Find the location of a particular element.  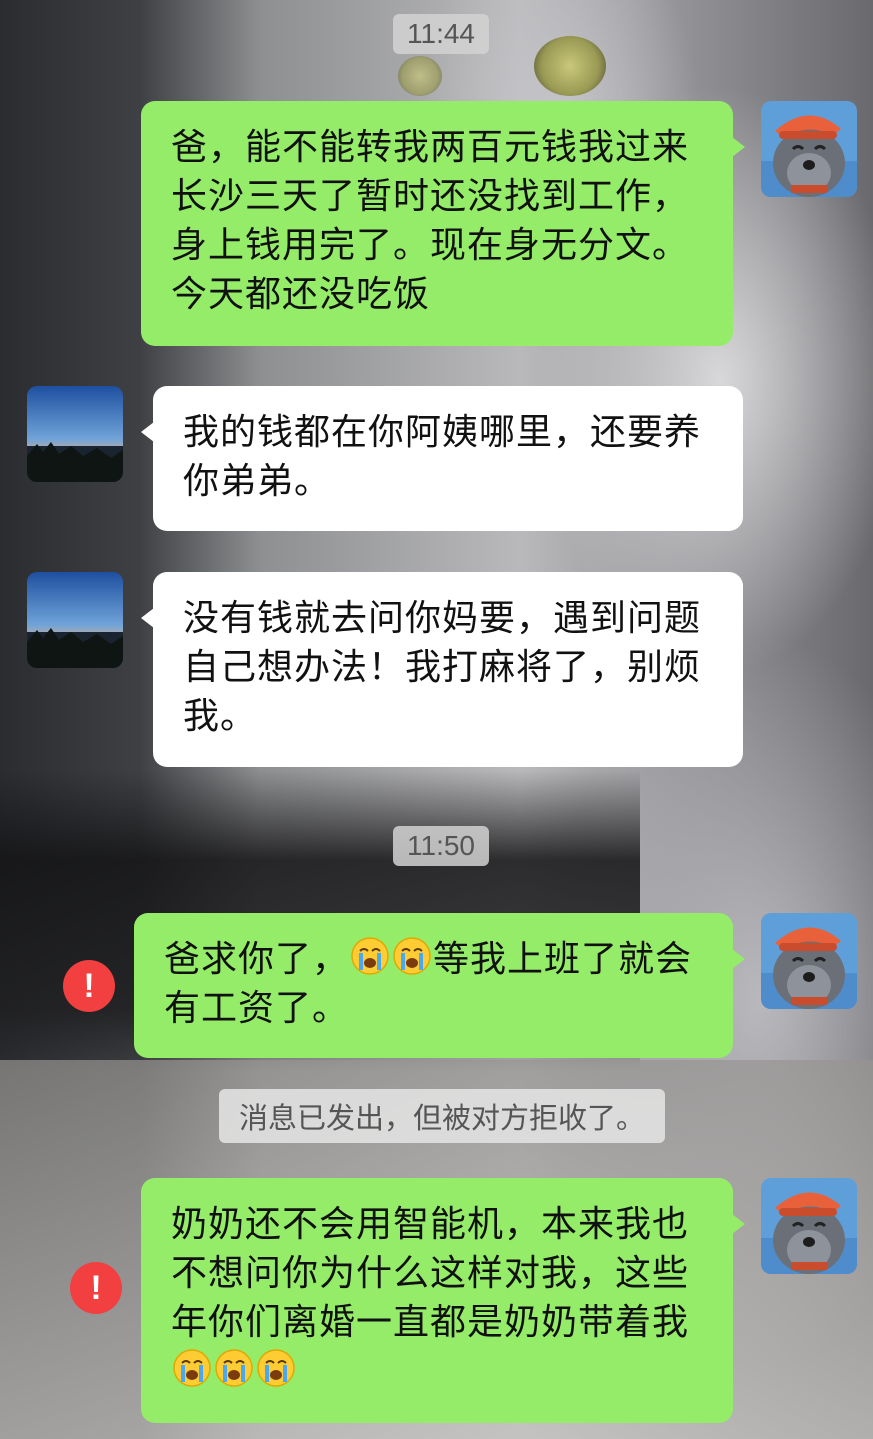

message-text: 没有钱就去问你妈要，遇到问题自己想办法！我打麻将了，别烦我。 is located at coordinates (442, 667).